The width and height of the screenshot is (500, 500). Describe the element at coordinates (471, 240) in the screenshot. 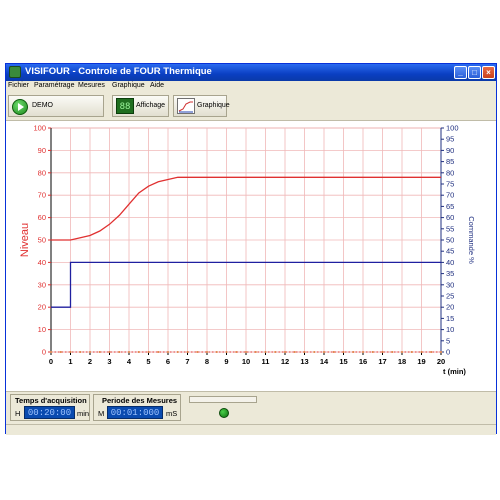

I see `y2-axis-label: Commande %` at that location.